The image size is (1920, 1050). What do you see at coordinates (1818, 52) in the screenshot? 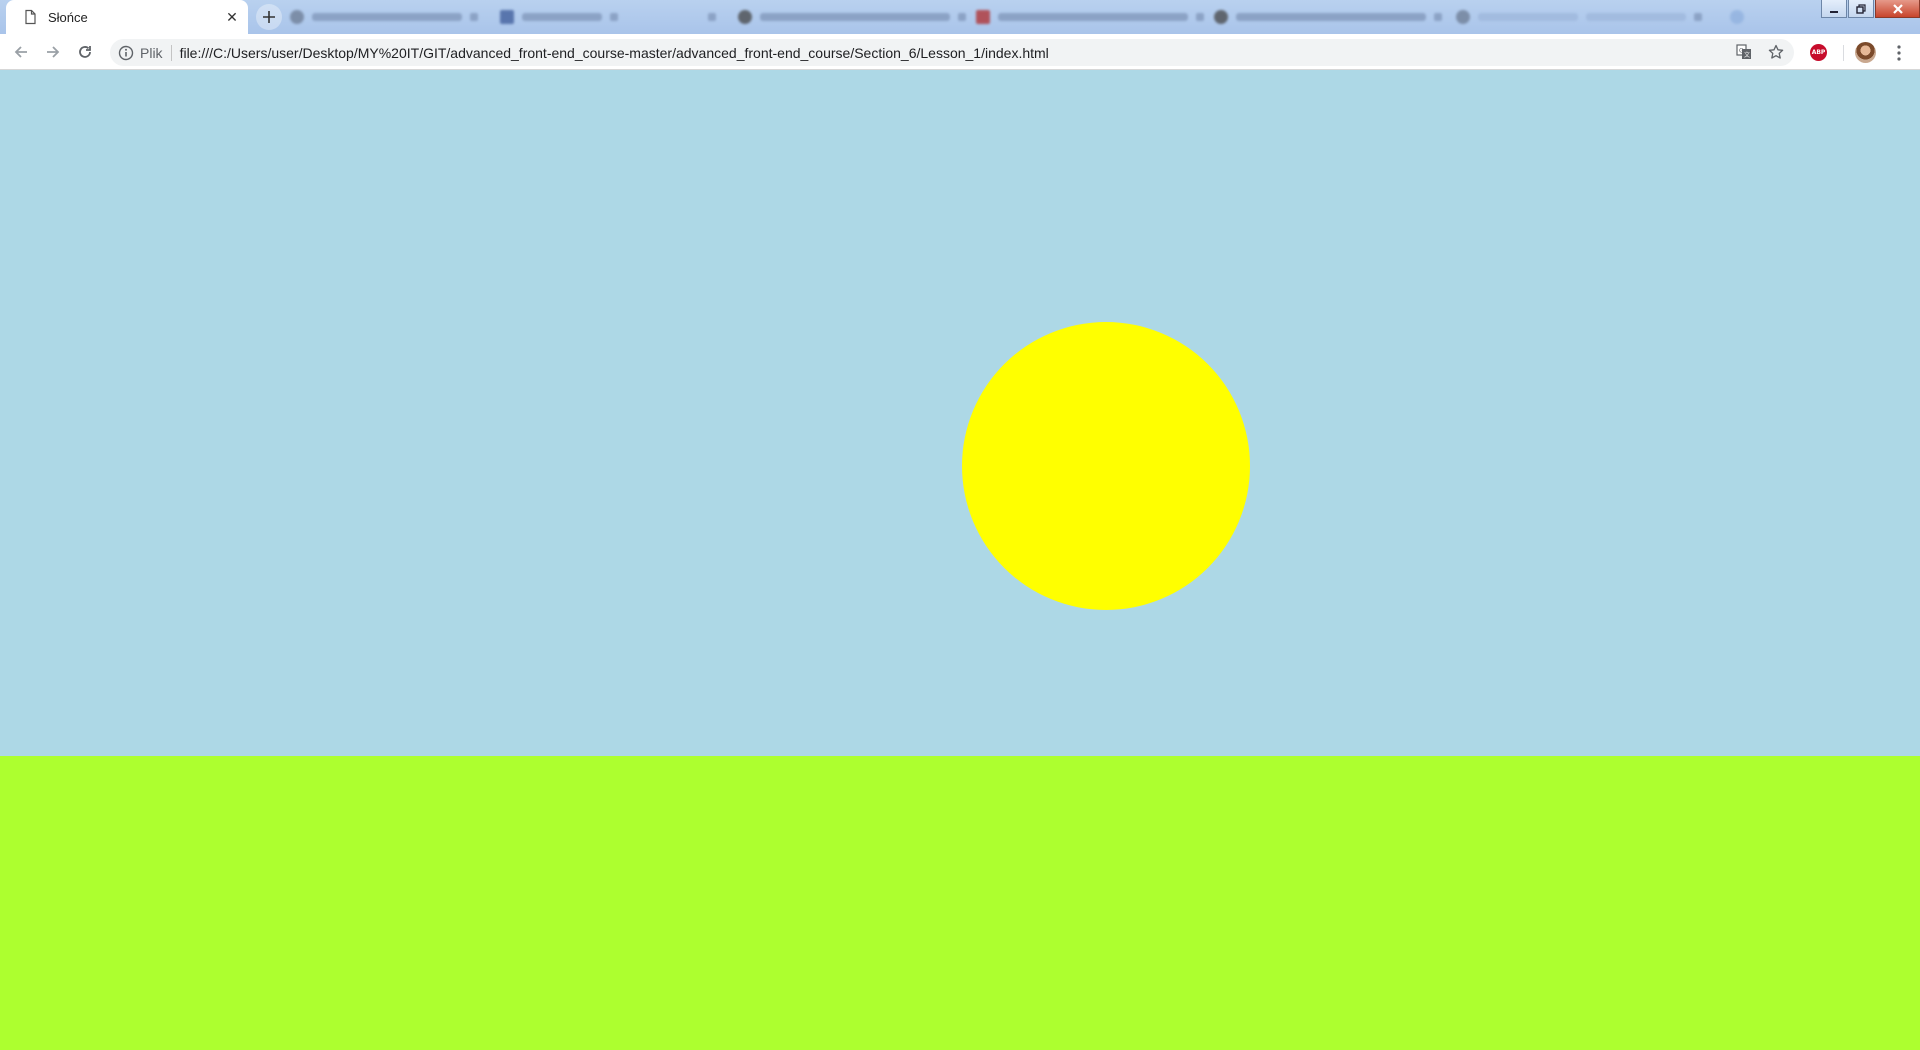
I see `adblock-extension-icon: ABP` at bounding box center [1818, 52].